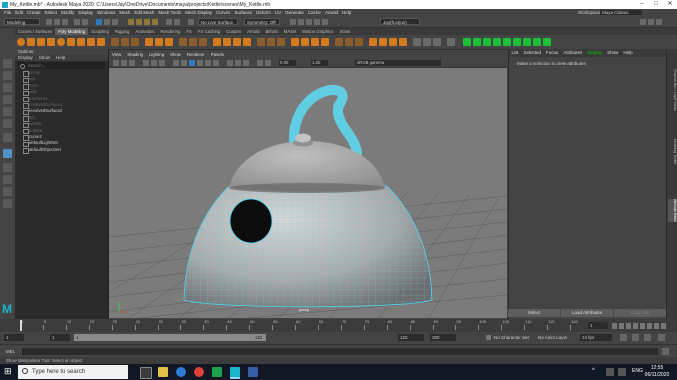 This screenshot has height=380, width=677. I want to click on scale-tool-icon, so click(7, 123).